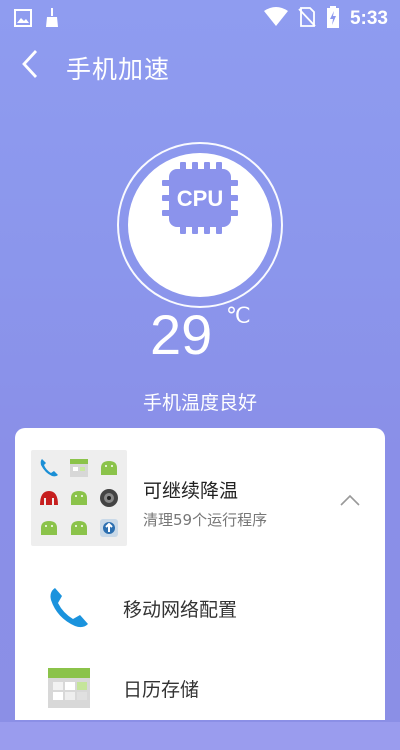 This screenshot has height=750, width=400. I want to click on process-item: 移动网络配置, so click(201, 608).